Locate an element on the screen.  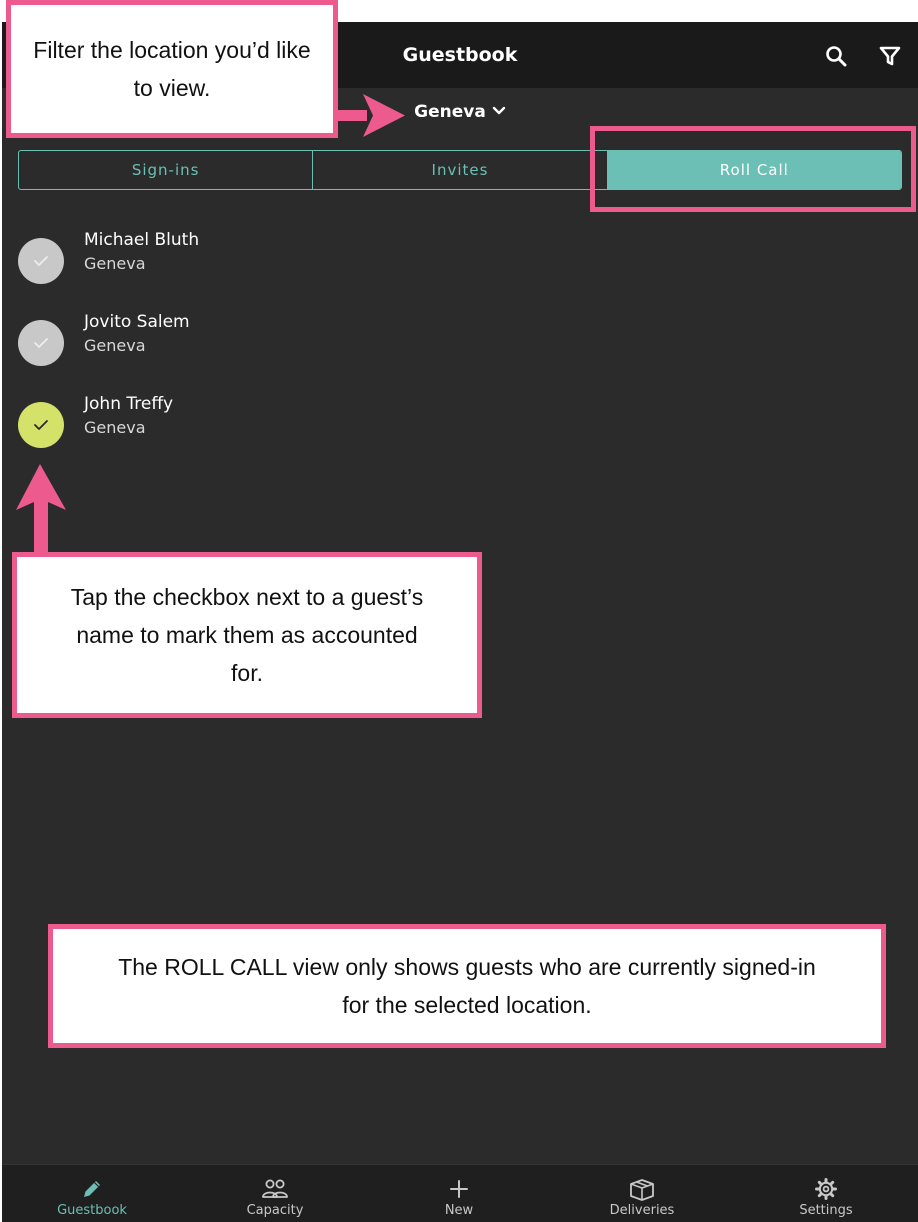
gear-icon is located at coordinates (826, 1189).